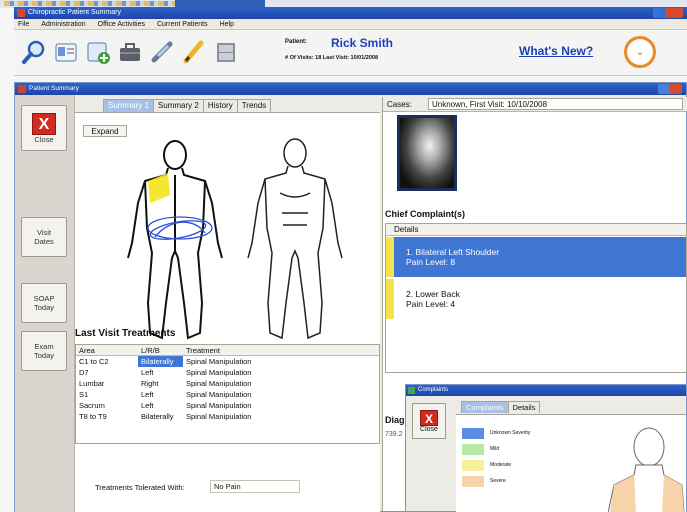 The height and width of the screenshot is (512, 687). What do you see at coordinates (425, 214) in the screenshot?
I see `chief-complaints-title: Chief Complaint(s)` at bounding box center [425, 214].